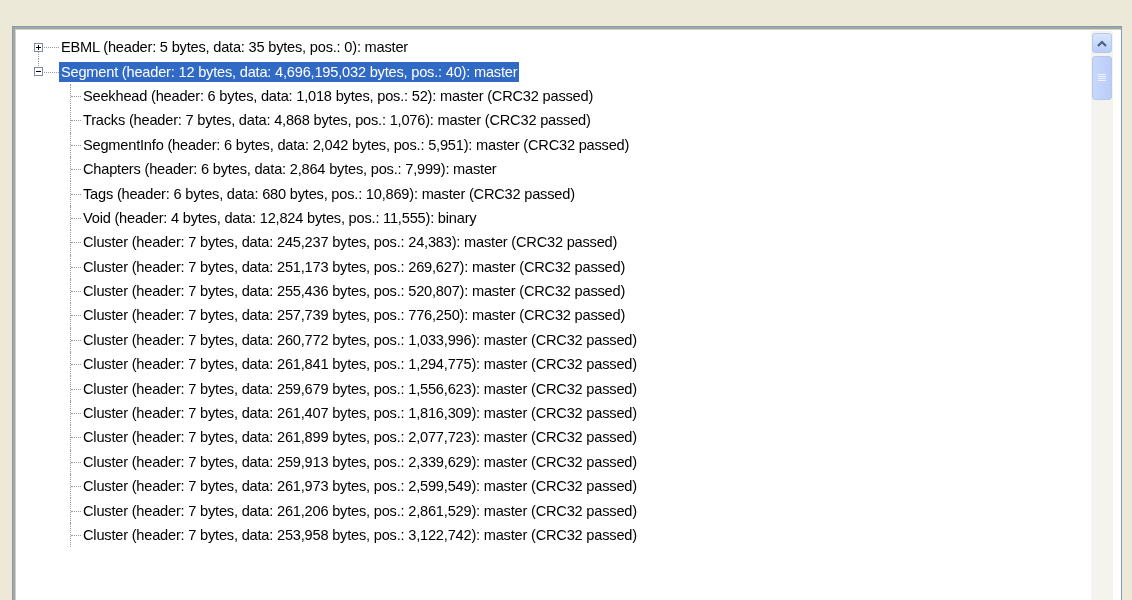  I want to click on scrollbar-thumb, so click(1102, 78).